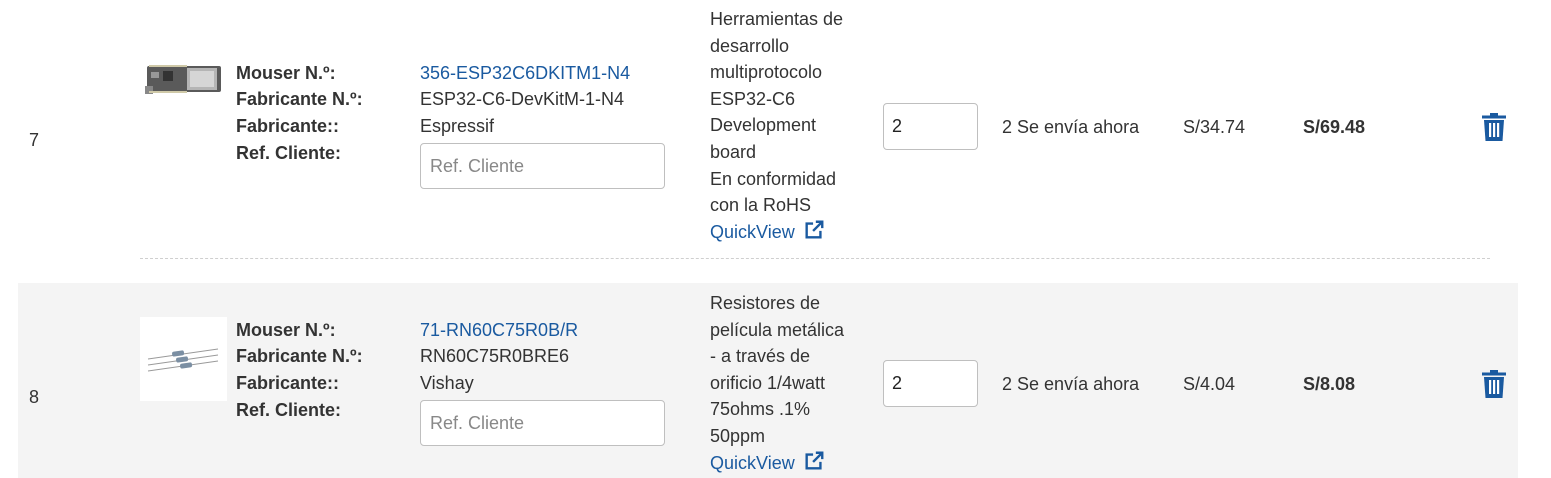 The image size is (1551, 478). What do you see at coordinates (777, 19) in the screenshot?
I see `description-line: Herramientas de` at bounding box center [777, 19].